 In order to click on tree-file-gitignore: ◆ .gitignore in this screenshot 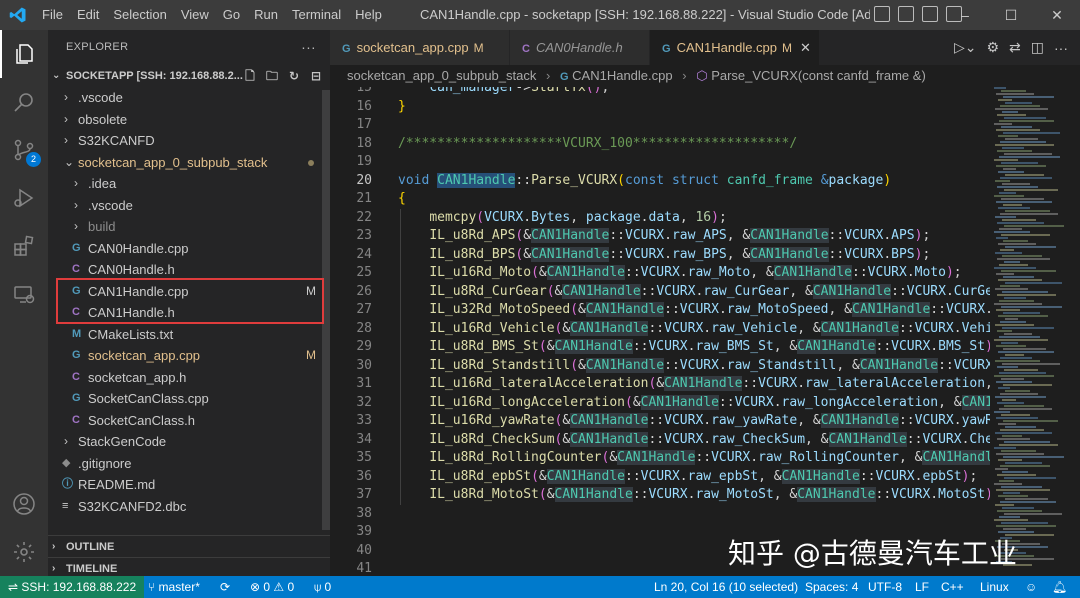, I will do `click(189, 464)`.